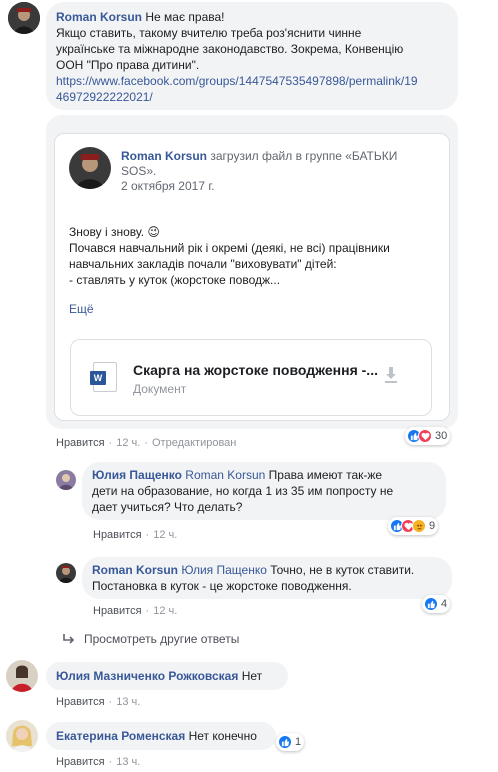 This screenshot has width=498, height=772. Describe the element at coordinates (194, 443) in the screenshot. I see `edited-label: Отредактирован` at that location.